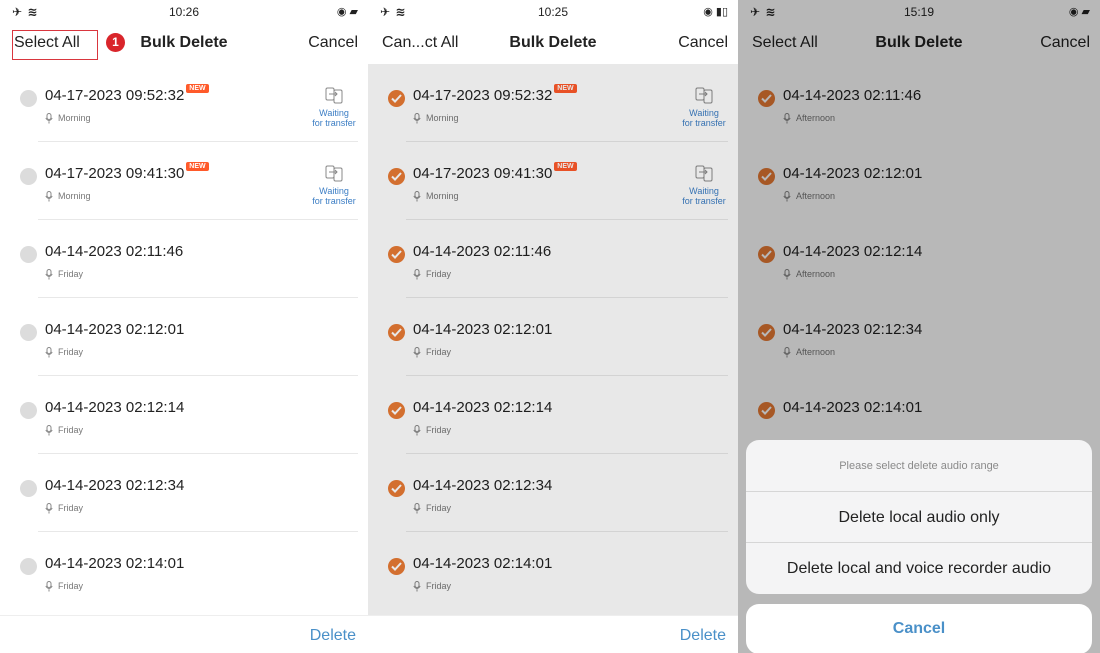  I want to click on list-item: 04-14-2023 02:11:46 Friday, so click(184, 259).